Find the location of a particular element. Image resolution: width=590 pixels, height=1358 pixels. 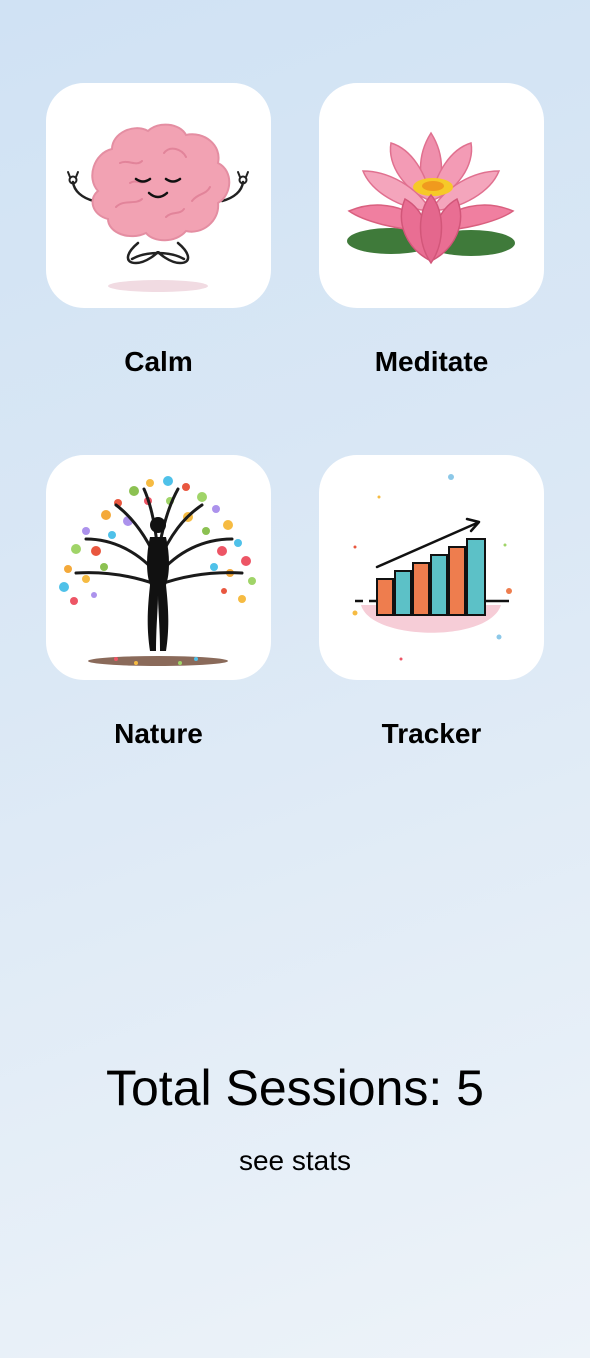

tree-figure-icon is located at coordinates (157, 571).